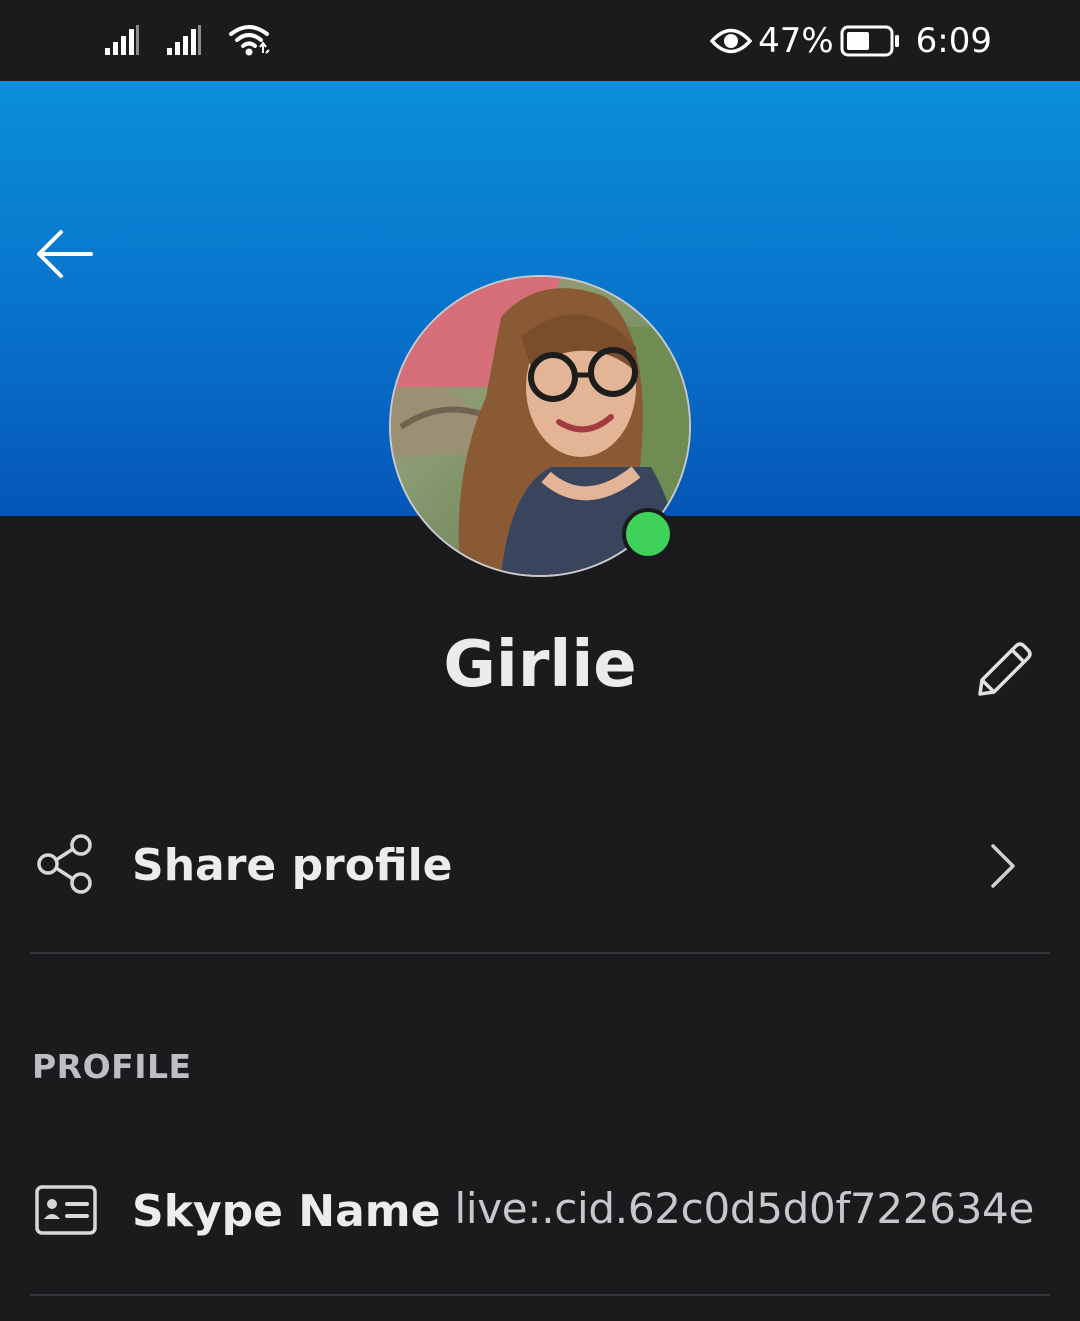  I want to click on skype-name-label: Skype Name, so click(286, 1211).